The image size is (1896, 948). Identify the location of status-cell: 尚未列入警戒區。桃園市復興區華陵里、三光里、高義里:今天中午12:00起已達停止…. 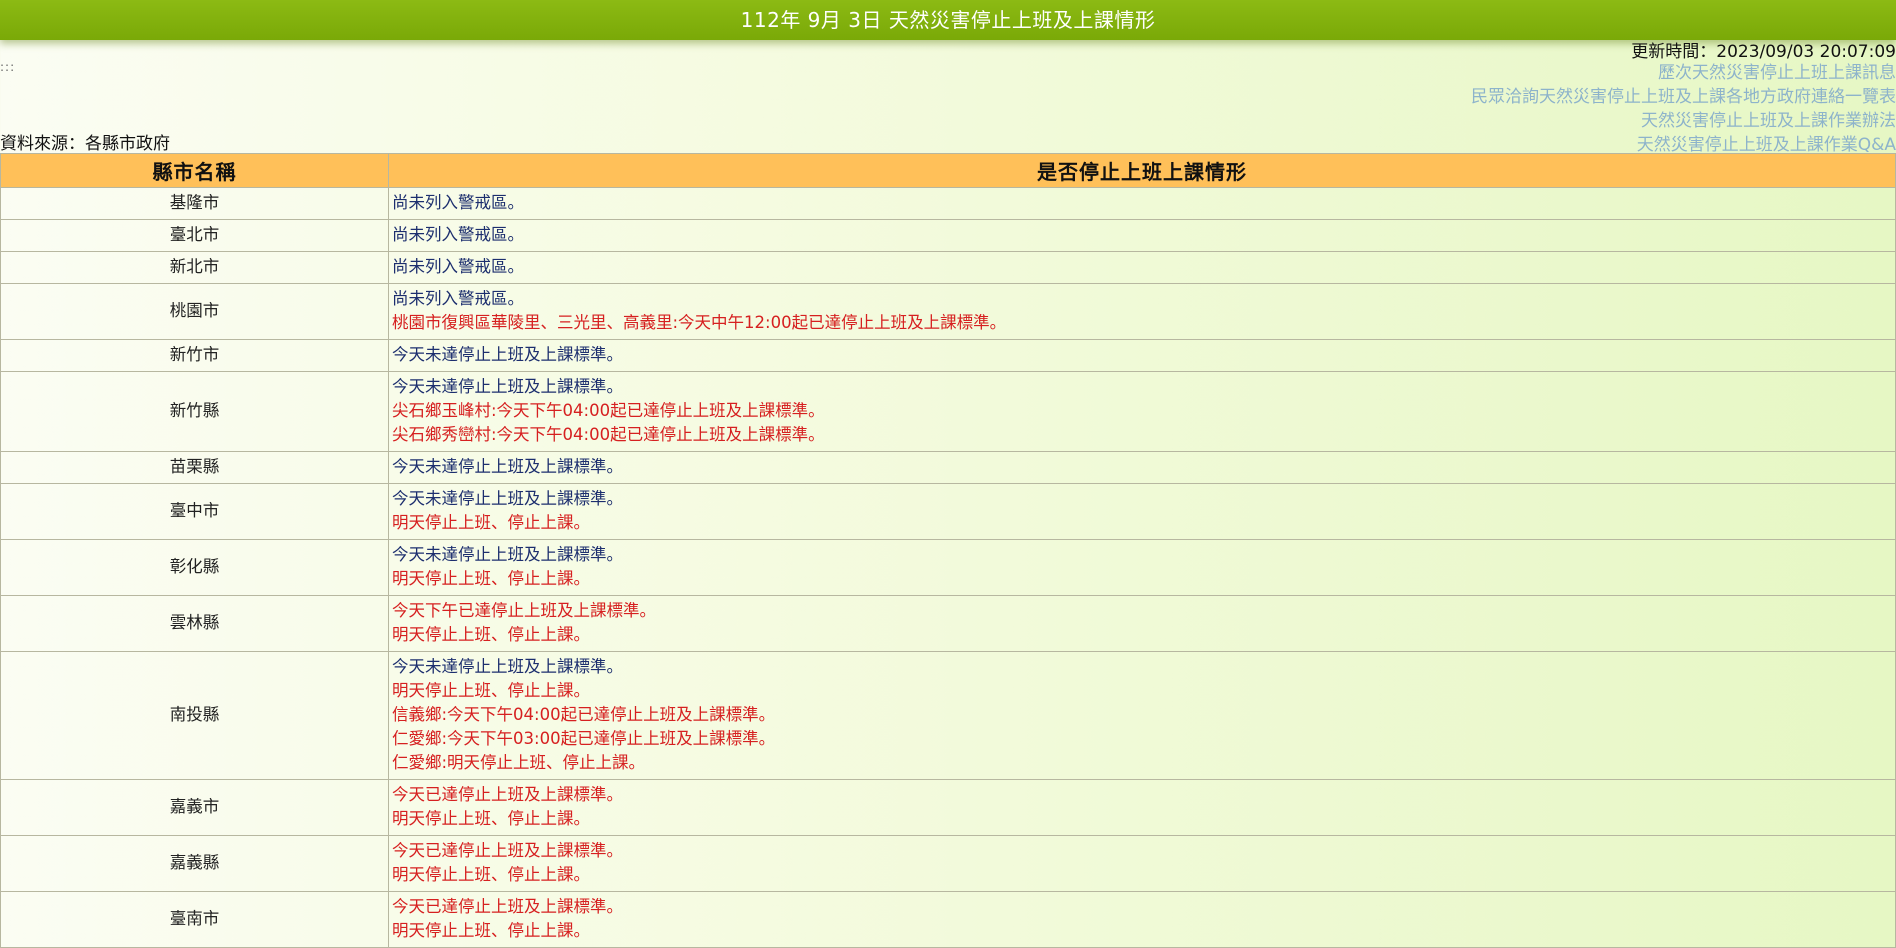
(1142, 311).